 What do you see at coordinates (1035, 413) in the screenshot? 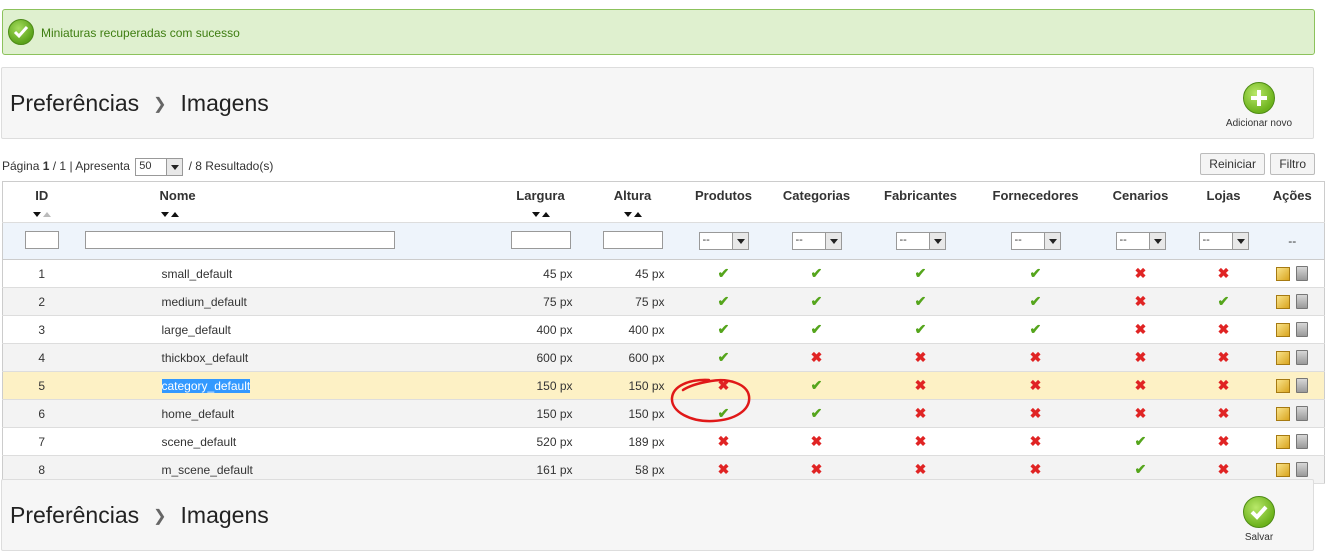
I see `cell-suppliers: ✖` at bounding box center [1035, 413].